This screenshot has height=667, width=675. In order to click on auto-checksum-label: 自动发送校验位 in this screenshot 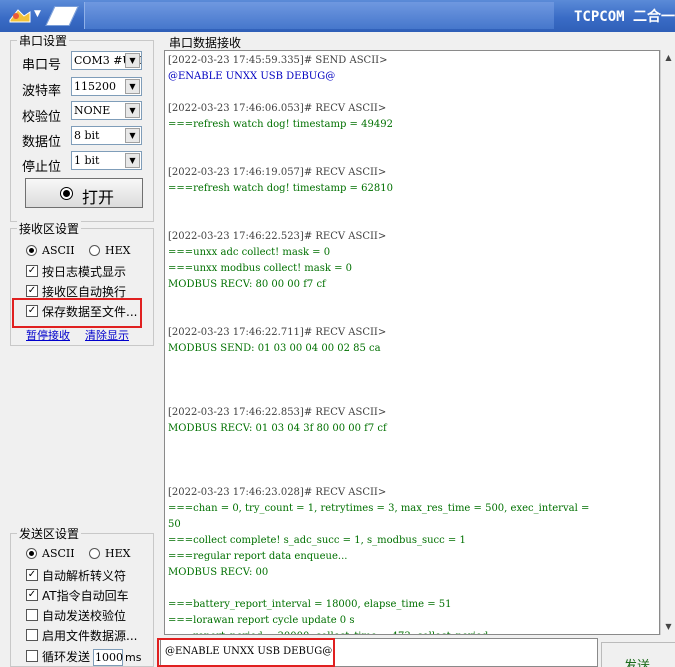, I will do `click(84, 616)`.